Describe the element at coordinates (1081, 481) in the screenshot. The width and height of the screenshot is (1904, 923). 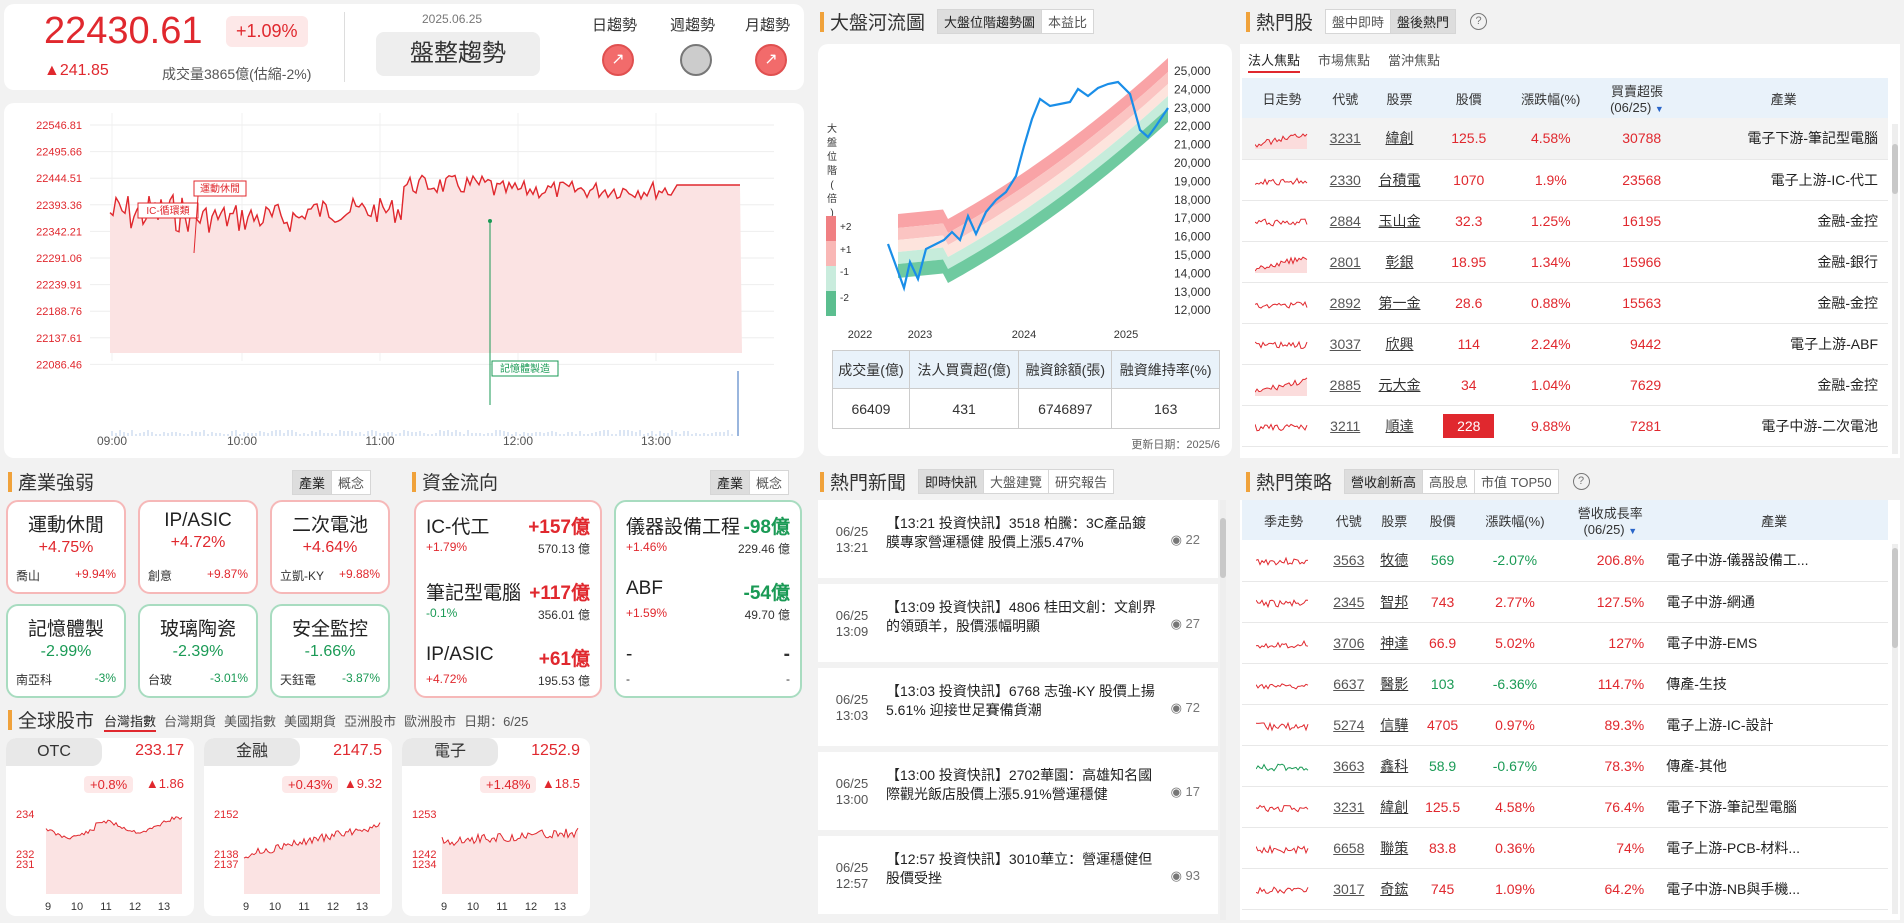
I see `tab-news-research: 研究報告` at that location.